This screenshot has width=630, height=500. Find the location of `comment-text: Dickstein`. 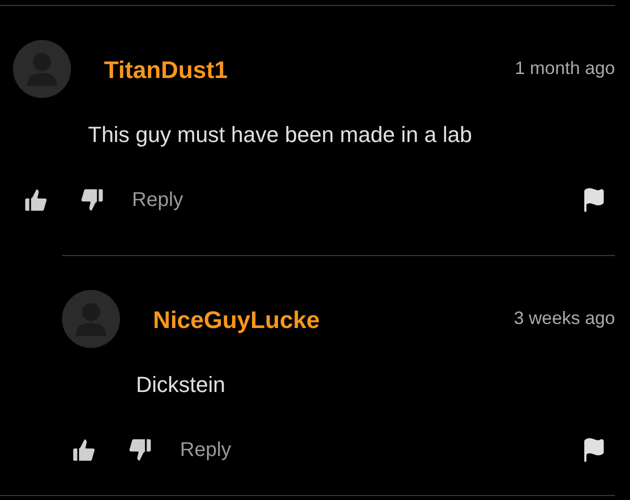

comment-text: Dickstein is located at coordinates (181, 384).